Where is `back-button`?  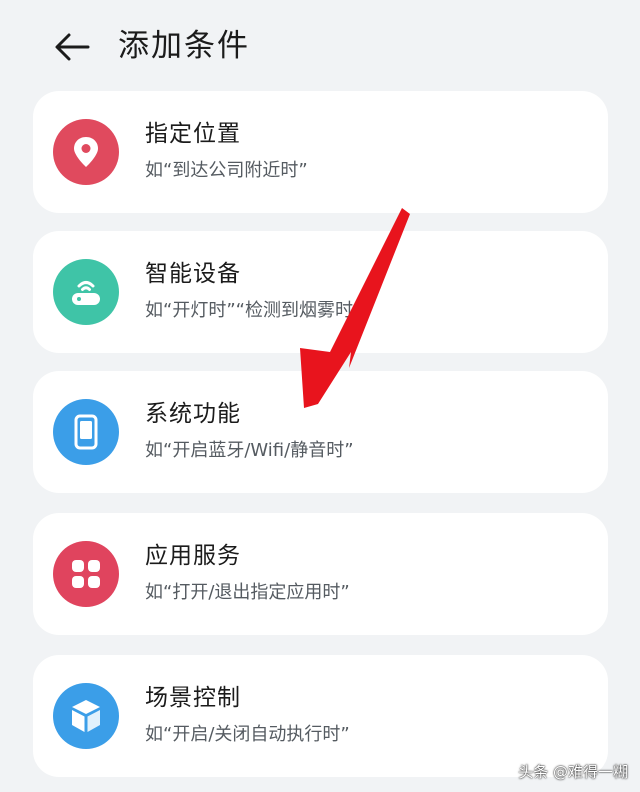 back-button is located at coordinates (71, 47).